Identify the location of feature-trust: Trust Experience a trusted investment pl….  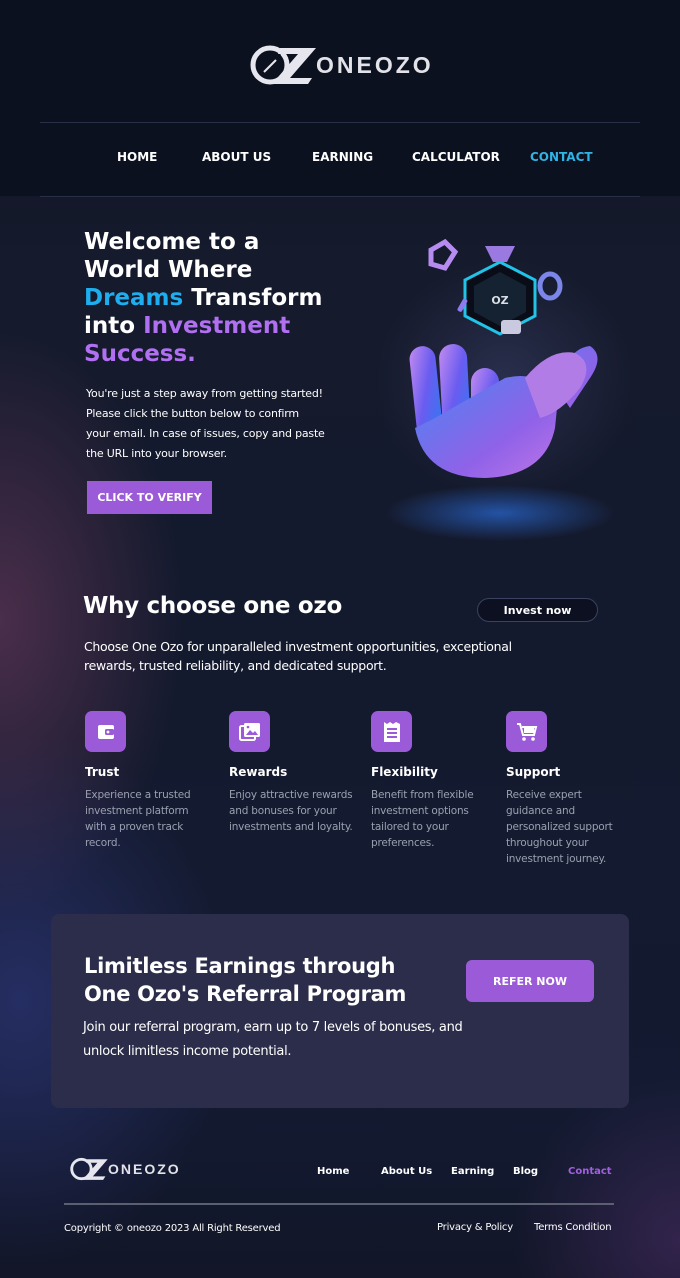
(147, 781).